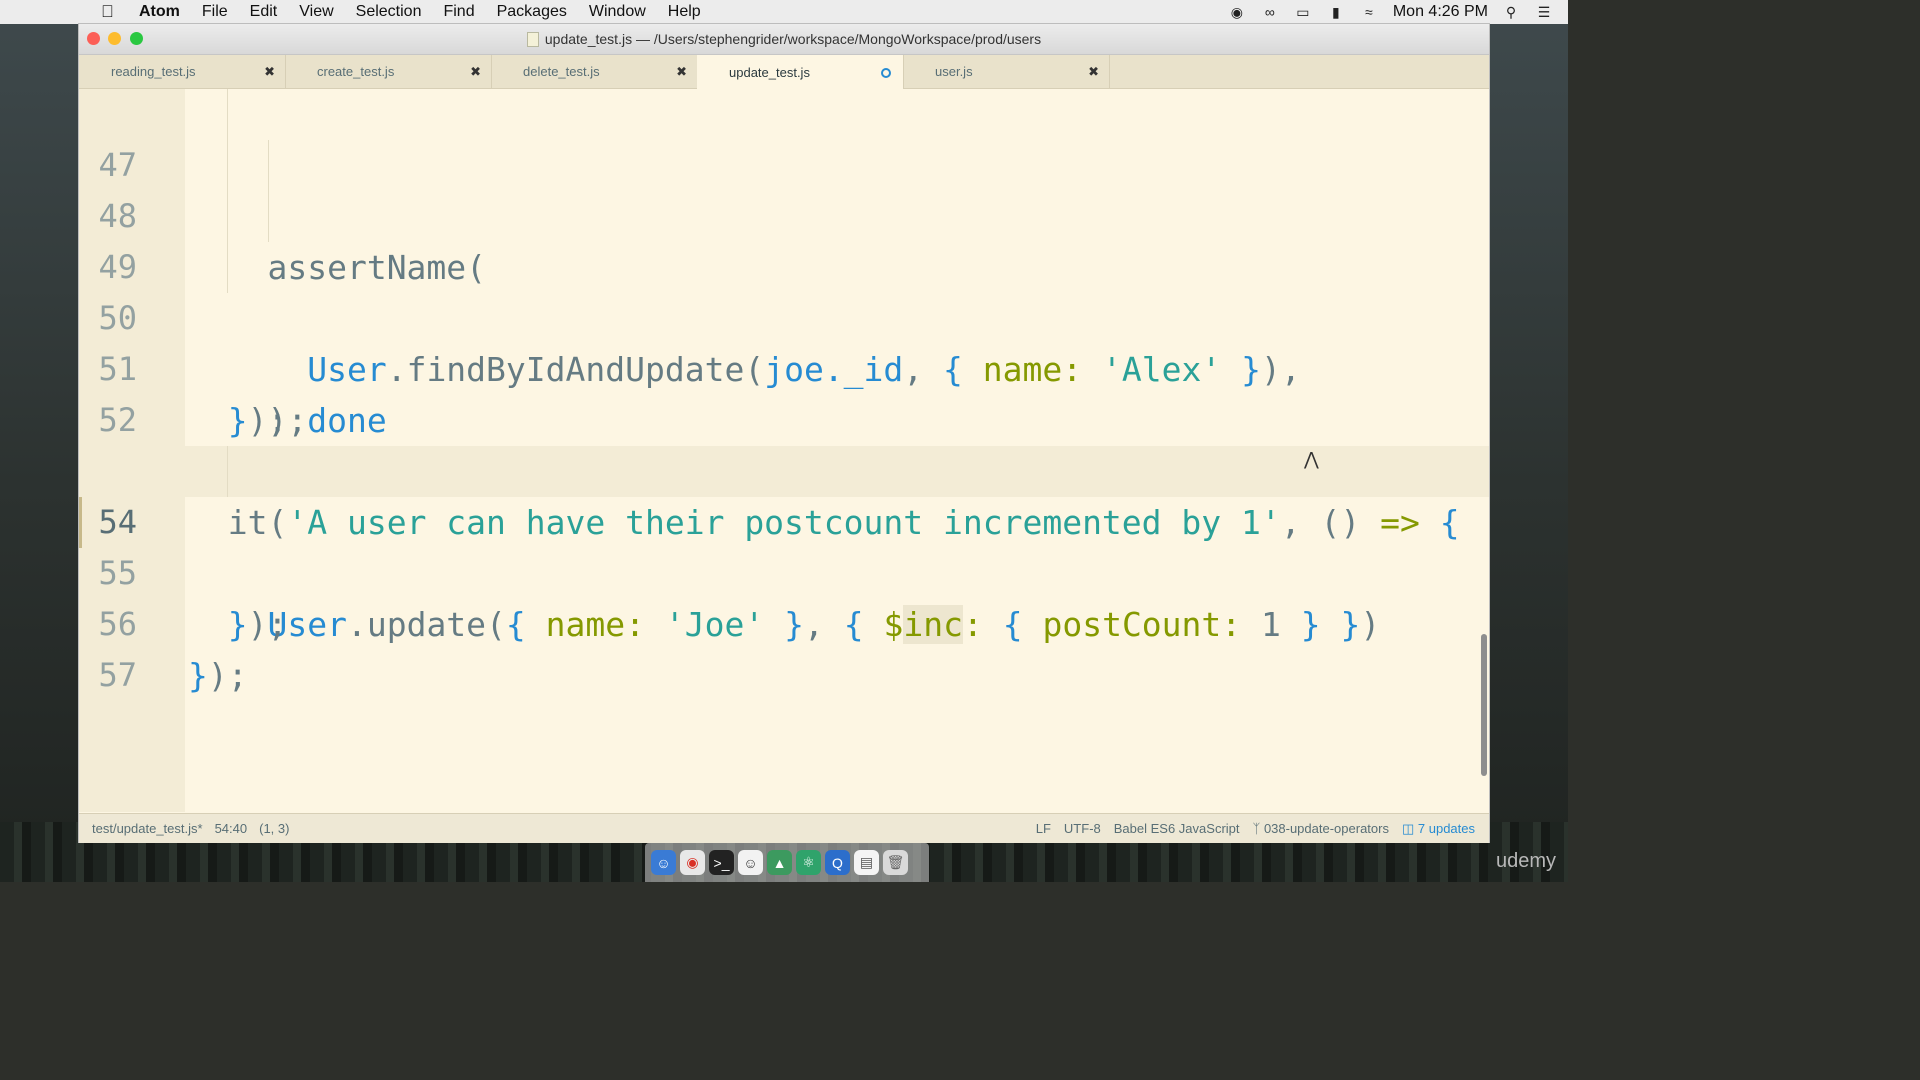 The height and width of the screenshot is (1080, 1920). I want to click on status-git-branch: ᛉ 038-update-operators, so click(1321, 828).